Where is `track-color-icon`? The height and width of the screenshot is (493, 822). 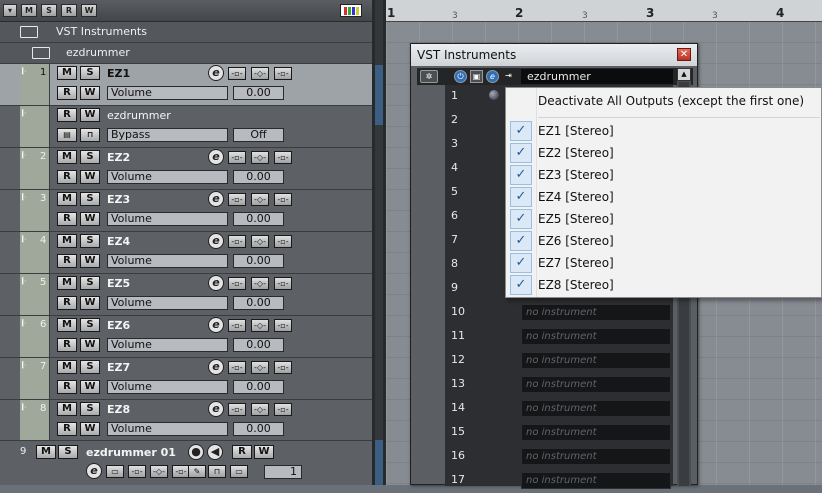 track-color-icon is located at coordinates (351, 10).